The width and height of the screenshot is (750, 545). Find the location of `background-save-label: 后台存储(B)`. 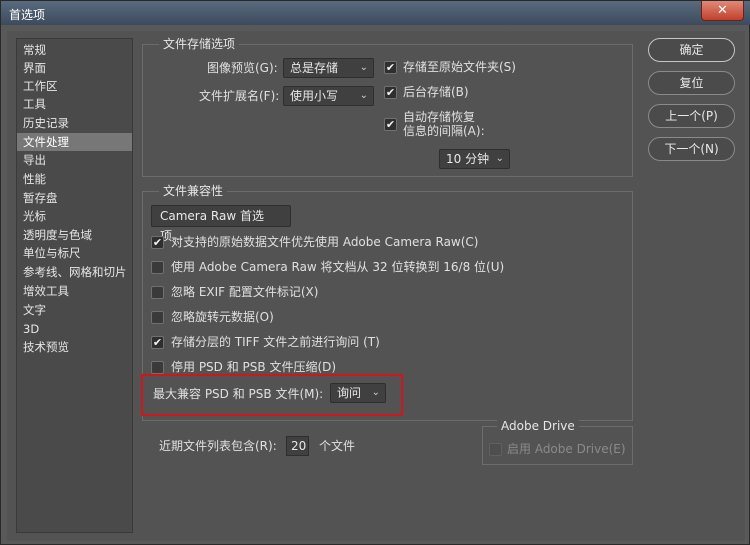

background-save-label: 后台存储(B) is located at coordinates (436, 92).